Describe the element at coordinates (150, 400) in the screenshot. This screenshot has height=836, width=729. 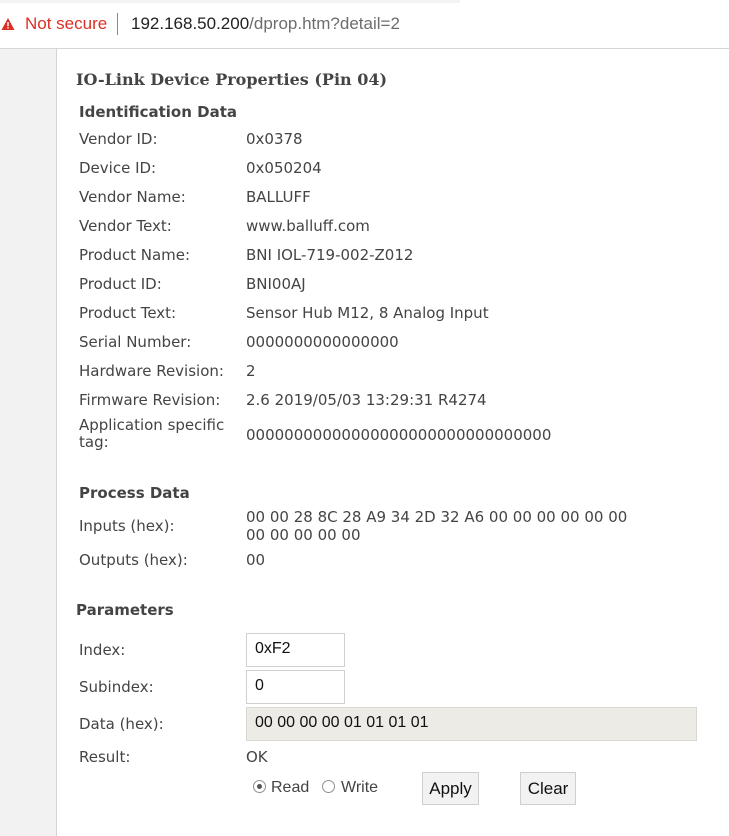
I see `firmware-revision-label: Firmware Revision:` at that location.